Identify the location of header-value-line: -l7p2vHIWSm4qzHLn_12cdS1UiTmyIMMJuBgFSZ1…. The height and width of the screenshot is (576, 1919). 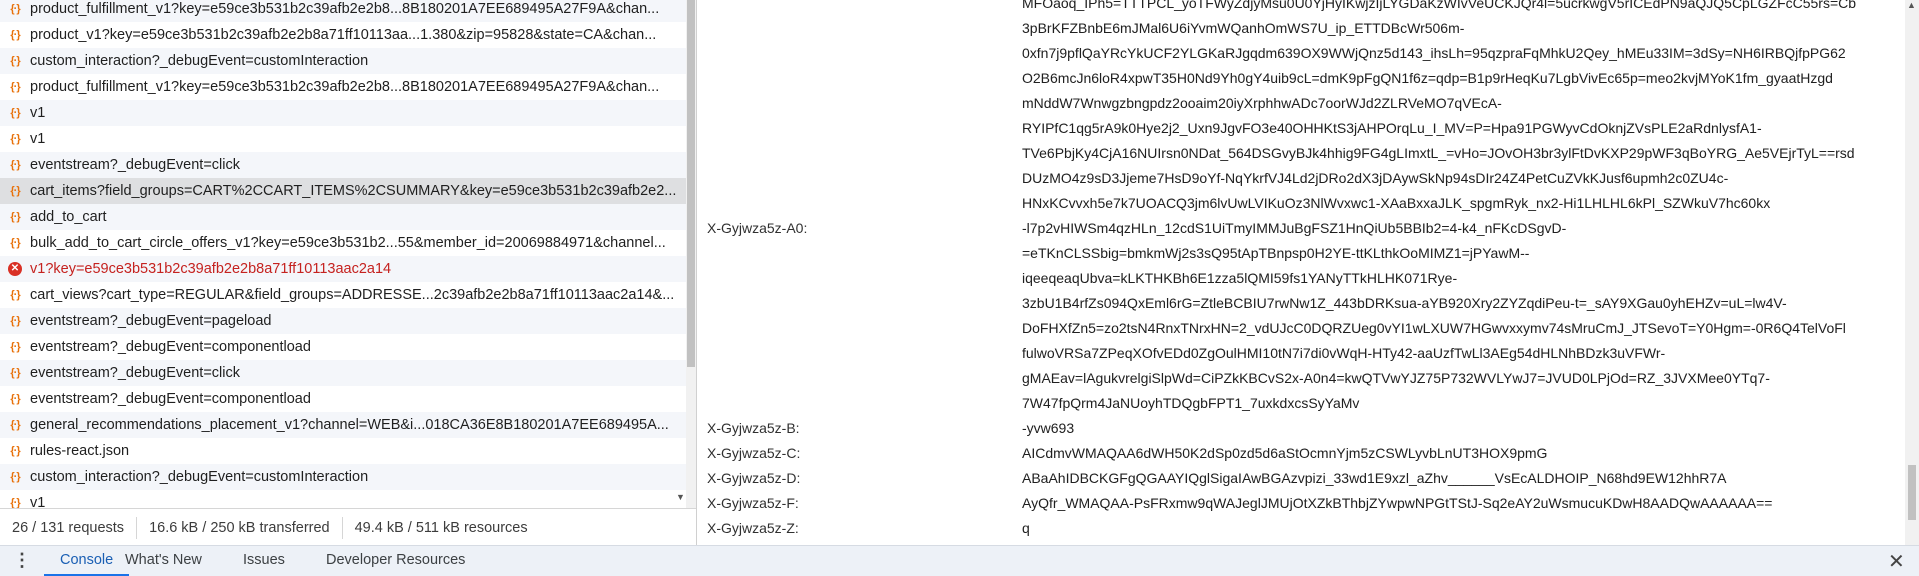
(1294, 228).